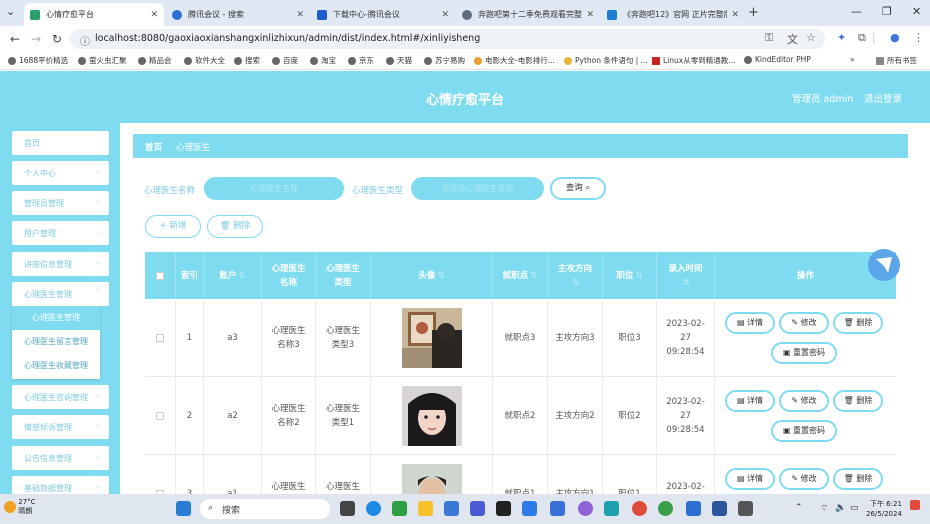  Describe the element at coordinates (173, 226) in the screenshot. I see `add-button: + 新增` at that location.